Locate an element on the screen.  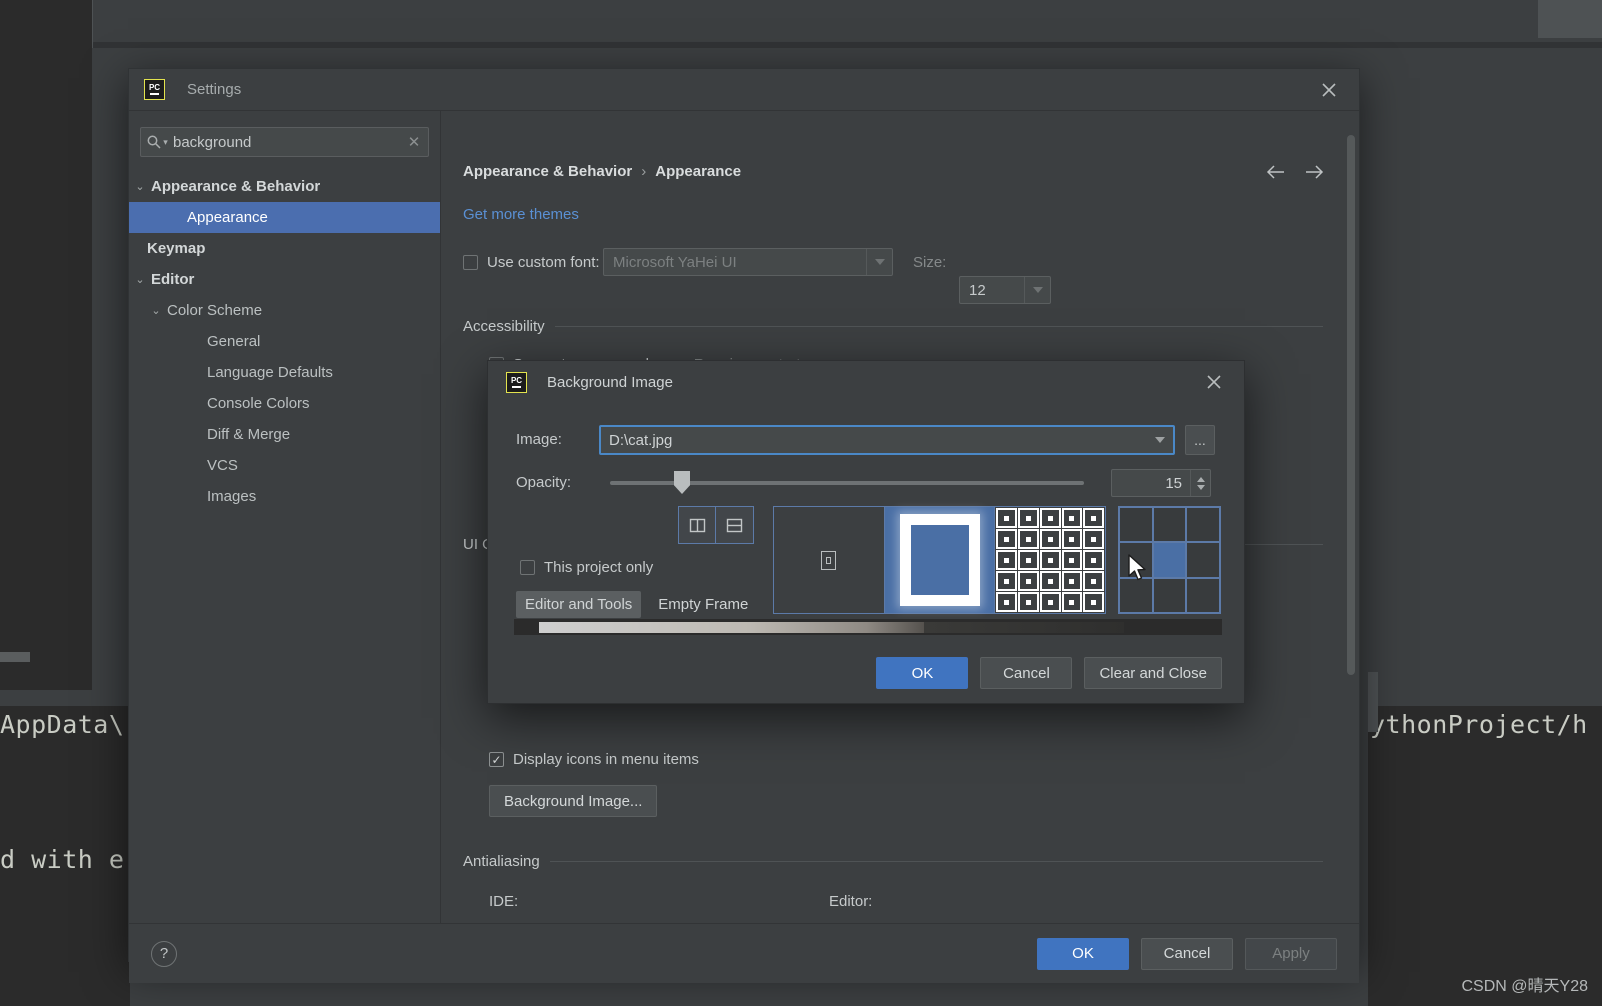
settings-ok-button: OK is located at coordinates (1083, 953).